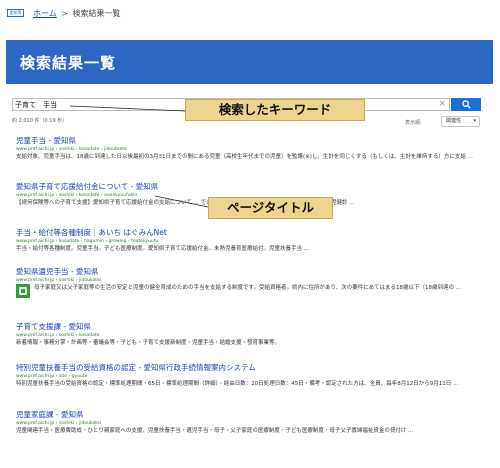  I want to click on keyword-pointer-line, so click(127, 108).